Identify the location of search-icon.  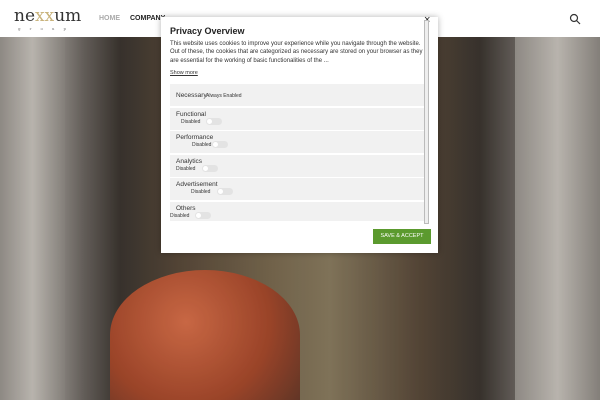
(575, 19).